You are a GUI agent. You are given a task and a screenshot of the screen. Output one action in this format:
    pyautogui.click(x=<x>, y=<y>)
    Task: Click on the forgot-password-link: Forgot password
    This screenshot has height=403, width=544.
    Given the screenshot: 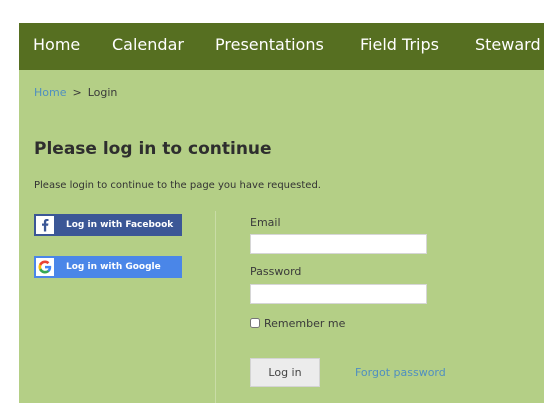 What is the action you would take?
    pyautogui.click(x=400, y=372)
    